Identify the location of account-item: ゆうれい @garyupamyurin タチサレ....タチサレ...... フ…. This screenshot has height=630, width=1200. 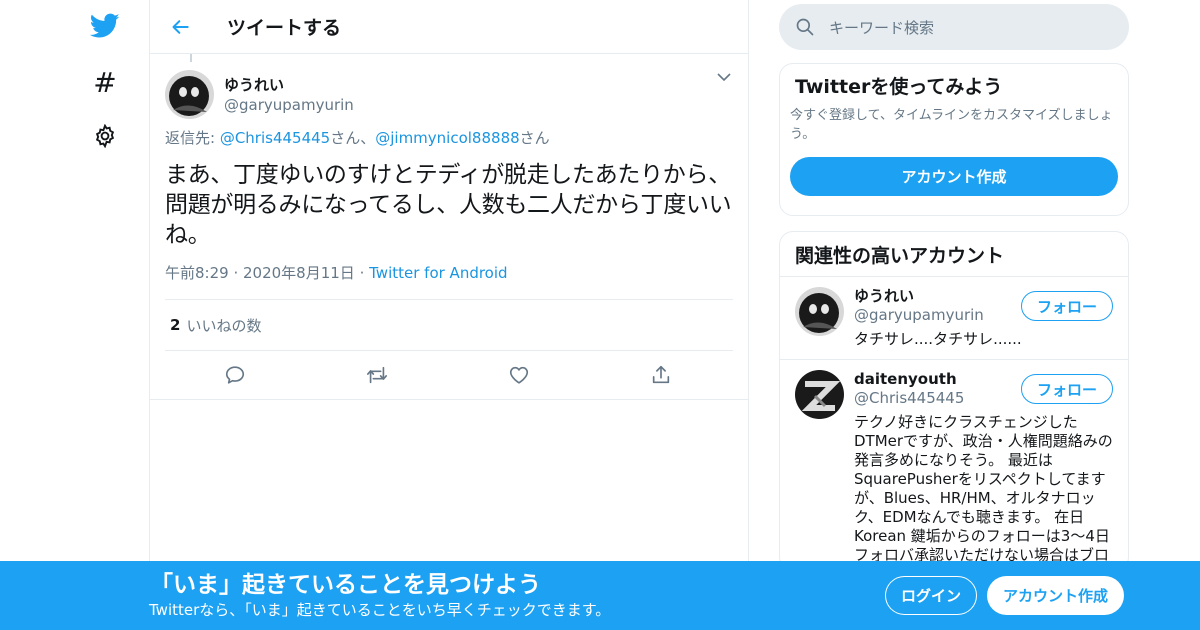
(954, 318).